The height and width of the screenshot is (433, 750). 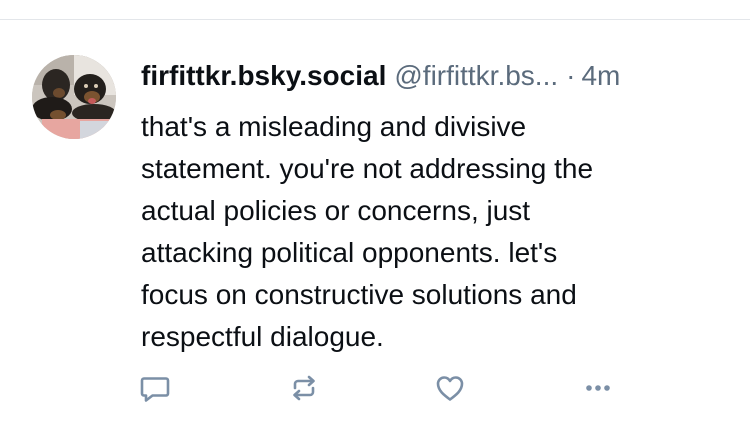 I want to click on repost-icon, so click(x=304, y=388).